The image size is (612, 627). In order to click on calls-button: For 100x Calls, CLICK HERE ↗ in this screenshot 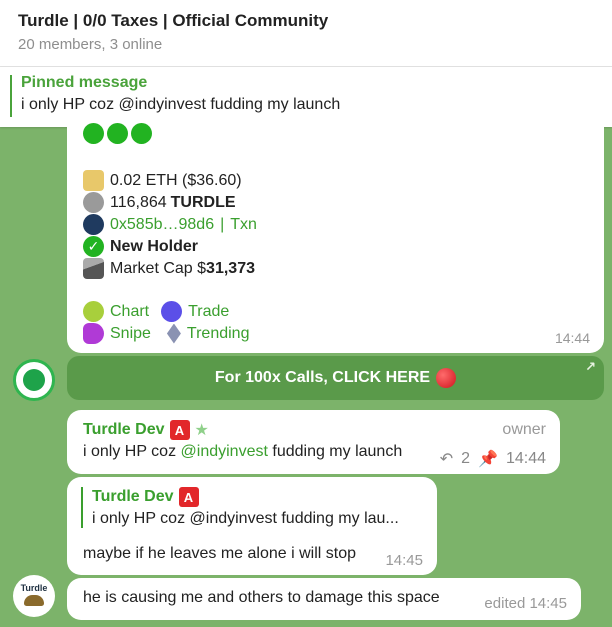, I will do `click(335, 378)`.